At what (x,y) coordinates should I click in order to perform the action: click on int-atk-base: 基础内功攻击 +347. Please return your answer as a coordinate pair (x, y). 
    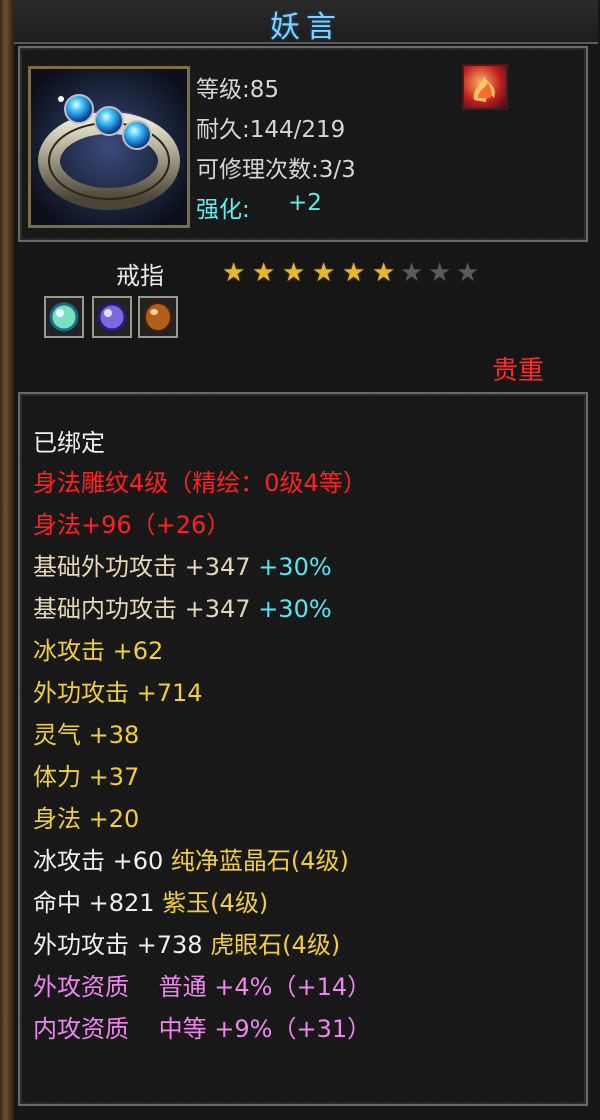
    Looking at the image, I should click on (142, 609).